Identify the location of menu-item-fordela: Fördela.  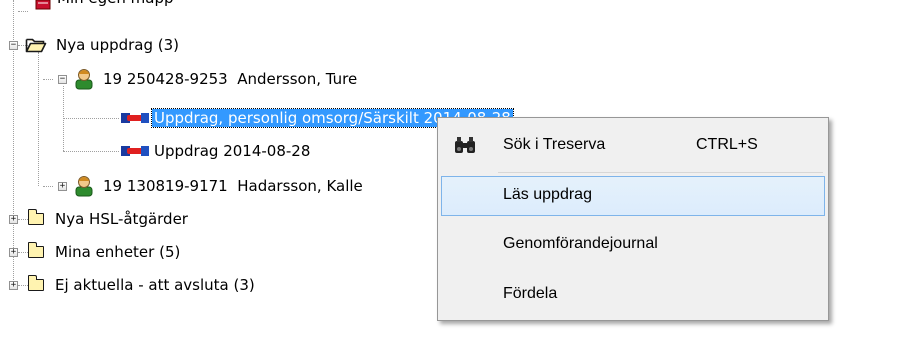
(633, 295).